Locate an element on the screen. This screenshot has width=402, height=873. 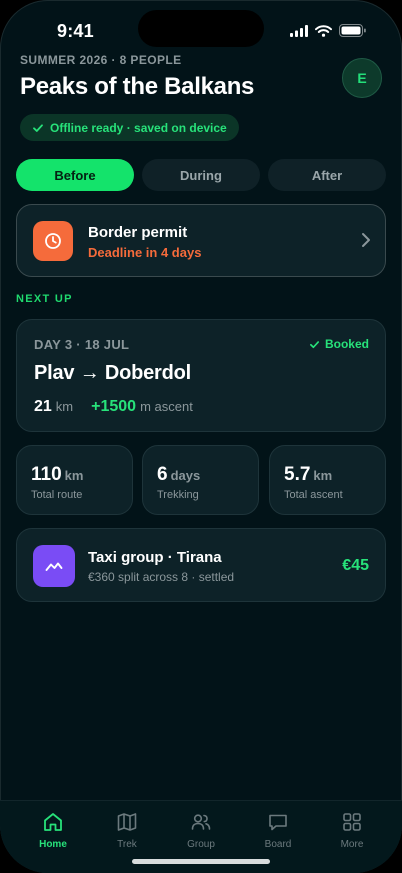
expense-amount: €45 is located at coordinates (355, 565).